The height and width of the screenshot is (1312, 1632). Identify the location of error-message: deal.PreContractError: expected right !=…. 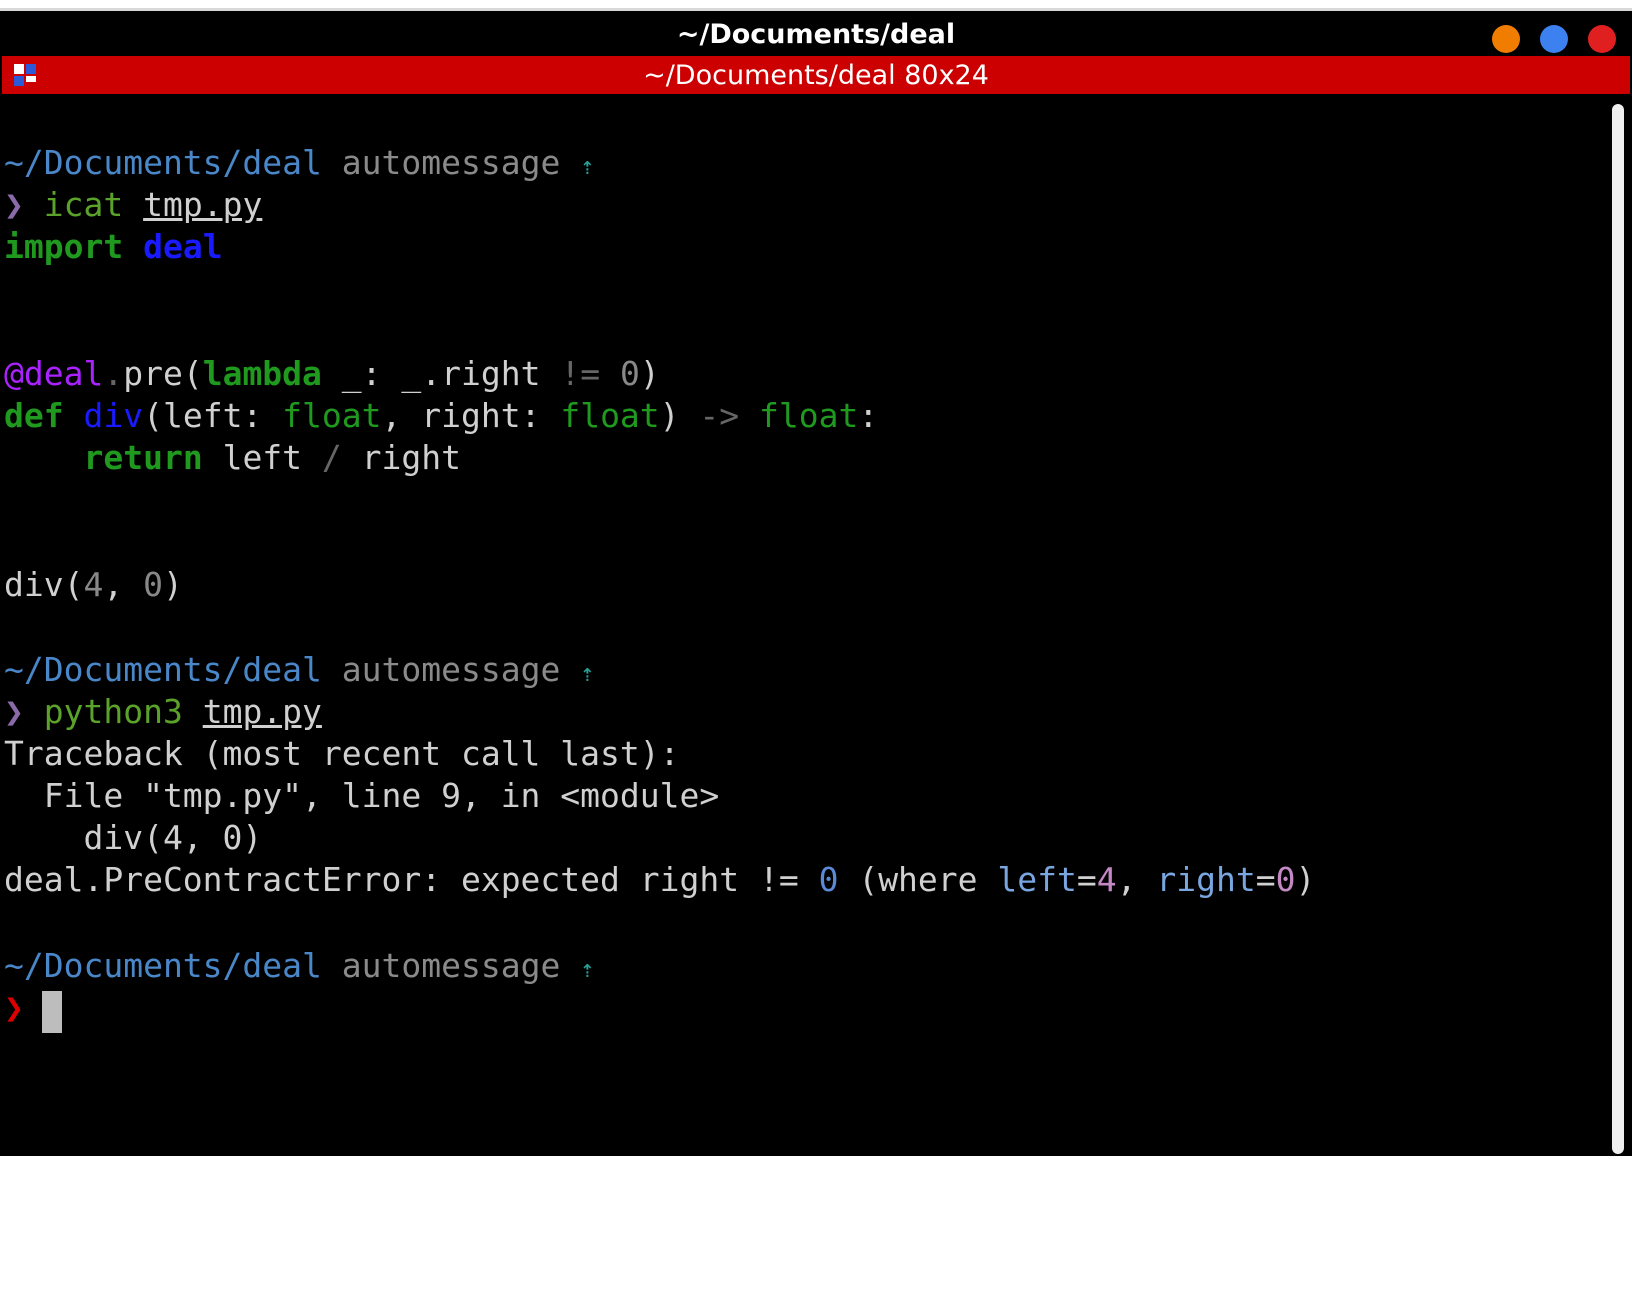
(660, 879).